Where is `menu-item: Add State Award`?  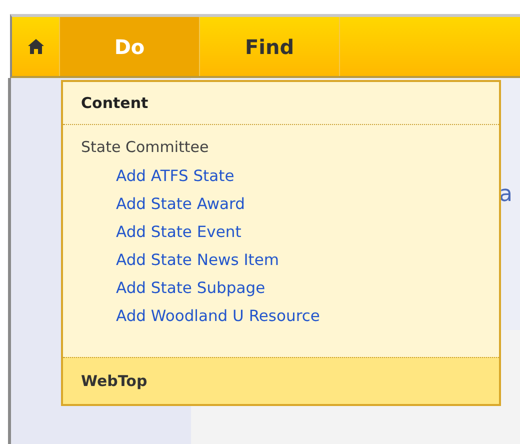 menu-item: Add State Award is located at coordinates (281, 204).